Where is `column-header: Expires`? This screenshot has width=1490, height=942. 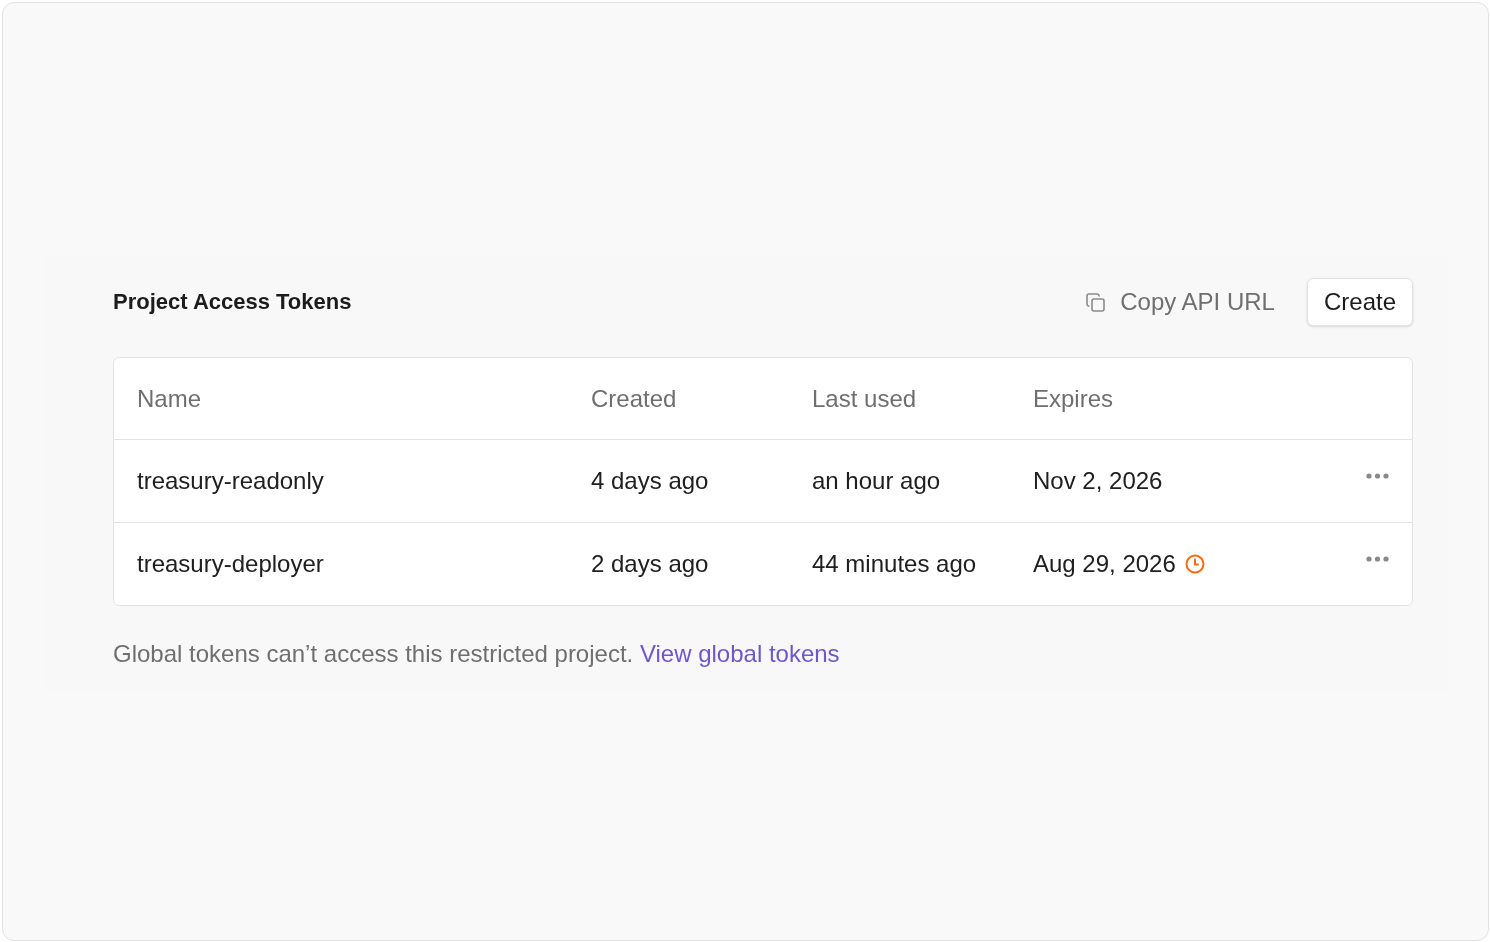
column-header: Expires is located at coordinates (1073, 398).